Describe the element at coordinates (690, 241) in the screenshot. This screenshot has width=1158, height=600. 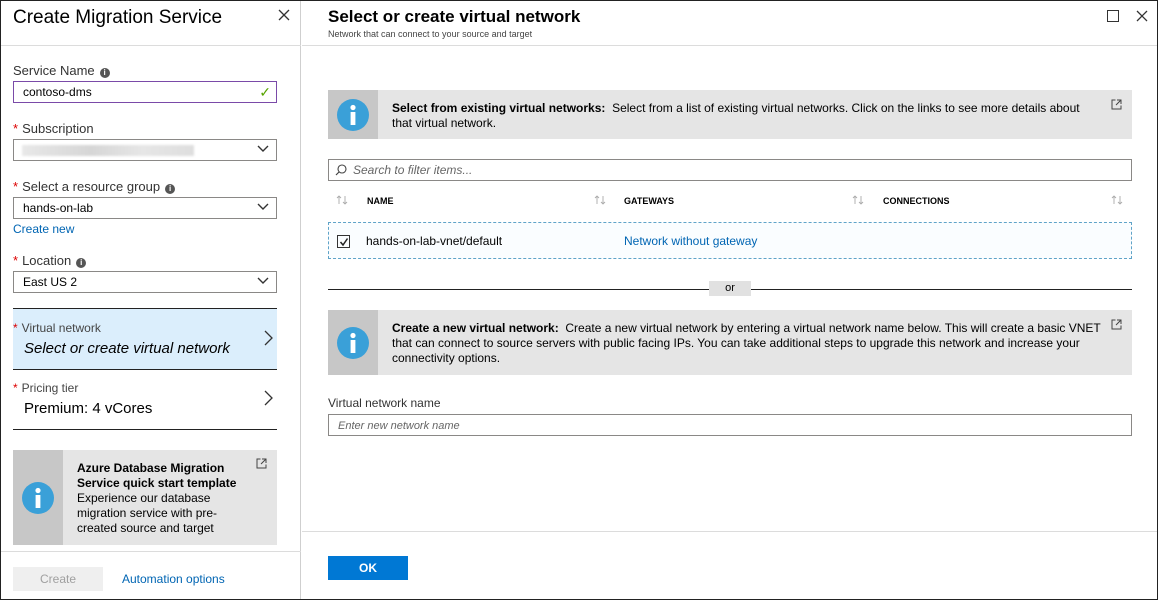
I see `gateway-link: Network without gateway` at that location.